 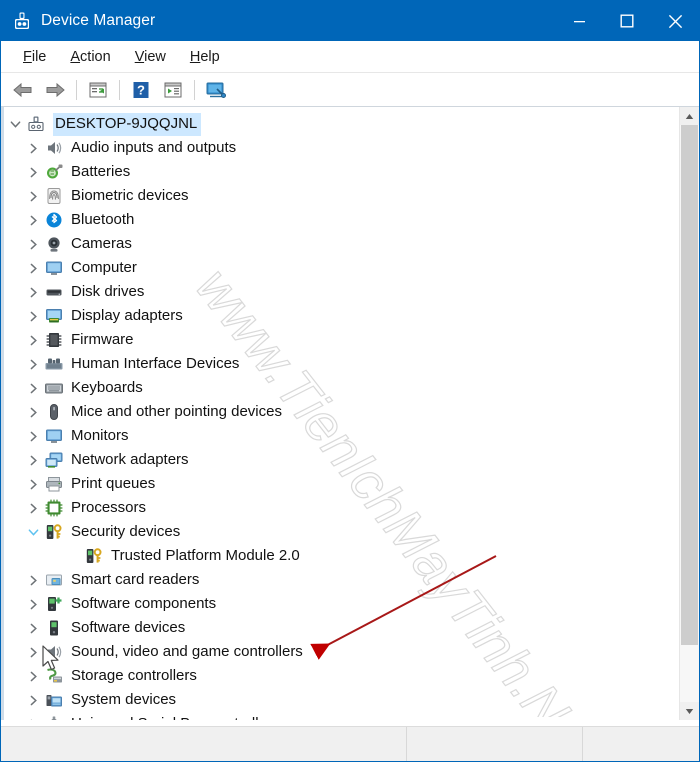 What do you see at coordinates (205, 57) in the screenshot?
I see `menu-item-help: Help` at bounding box center [205, 57].